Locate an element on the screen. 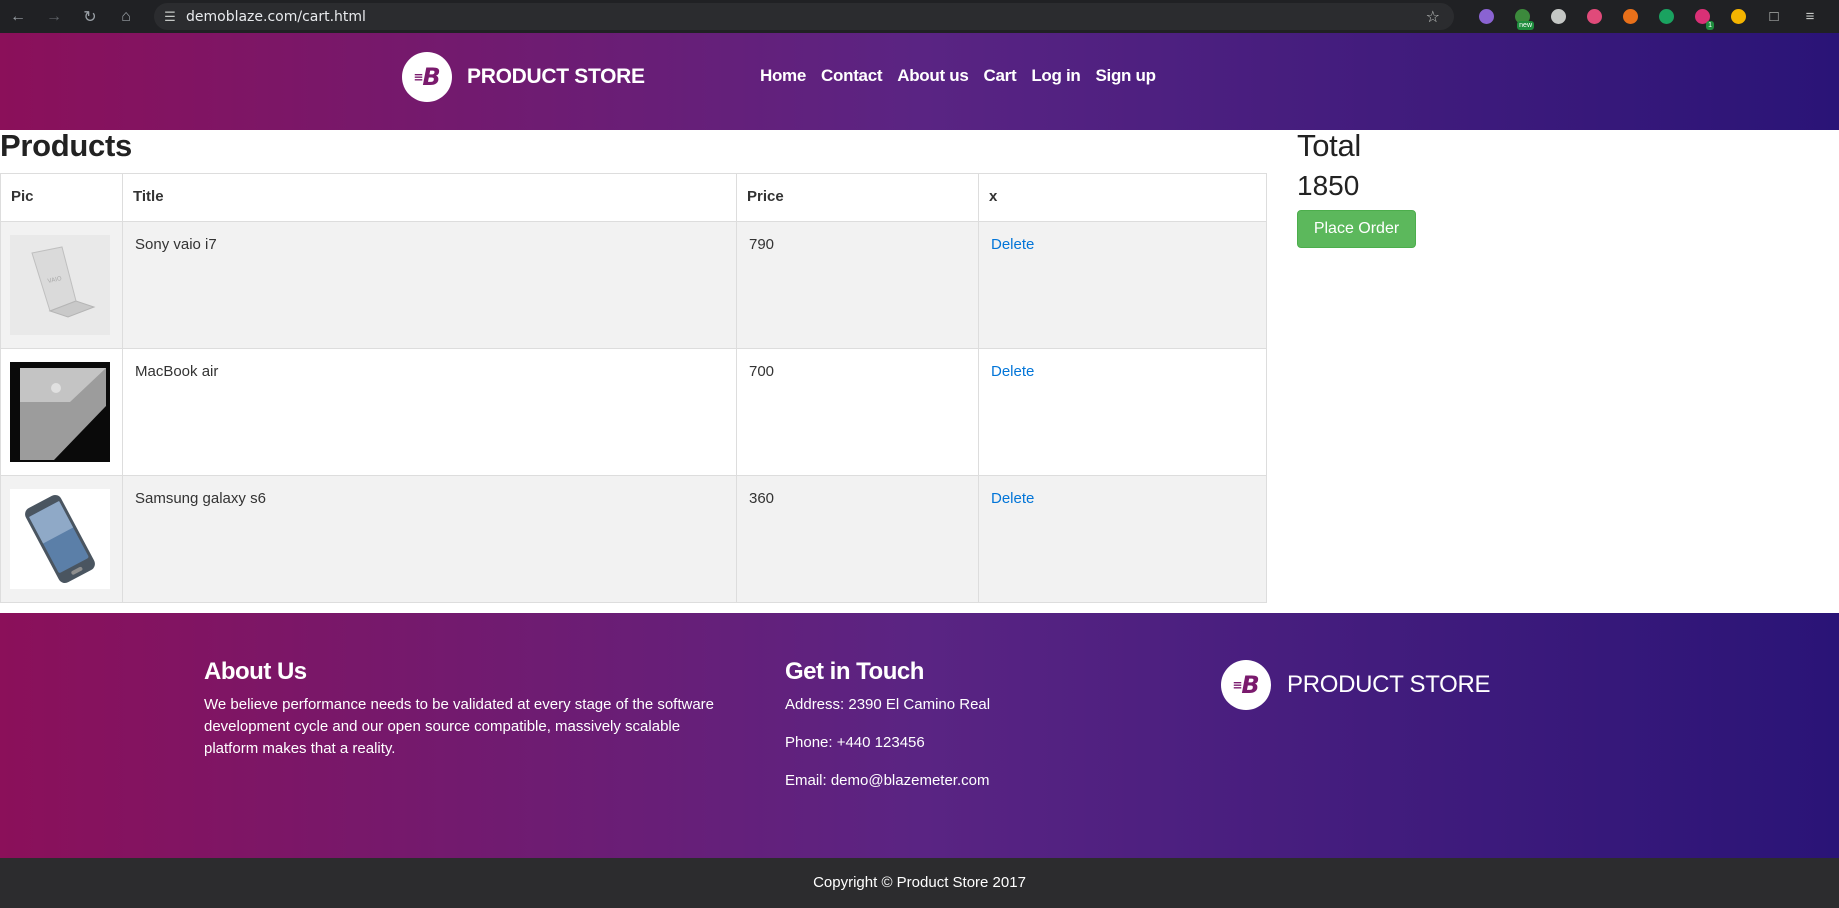 This screenshot has height=908, width=1839. nav-sign-up: Sign up is located at coordinates (1126, 76).